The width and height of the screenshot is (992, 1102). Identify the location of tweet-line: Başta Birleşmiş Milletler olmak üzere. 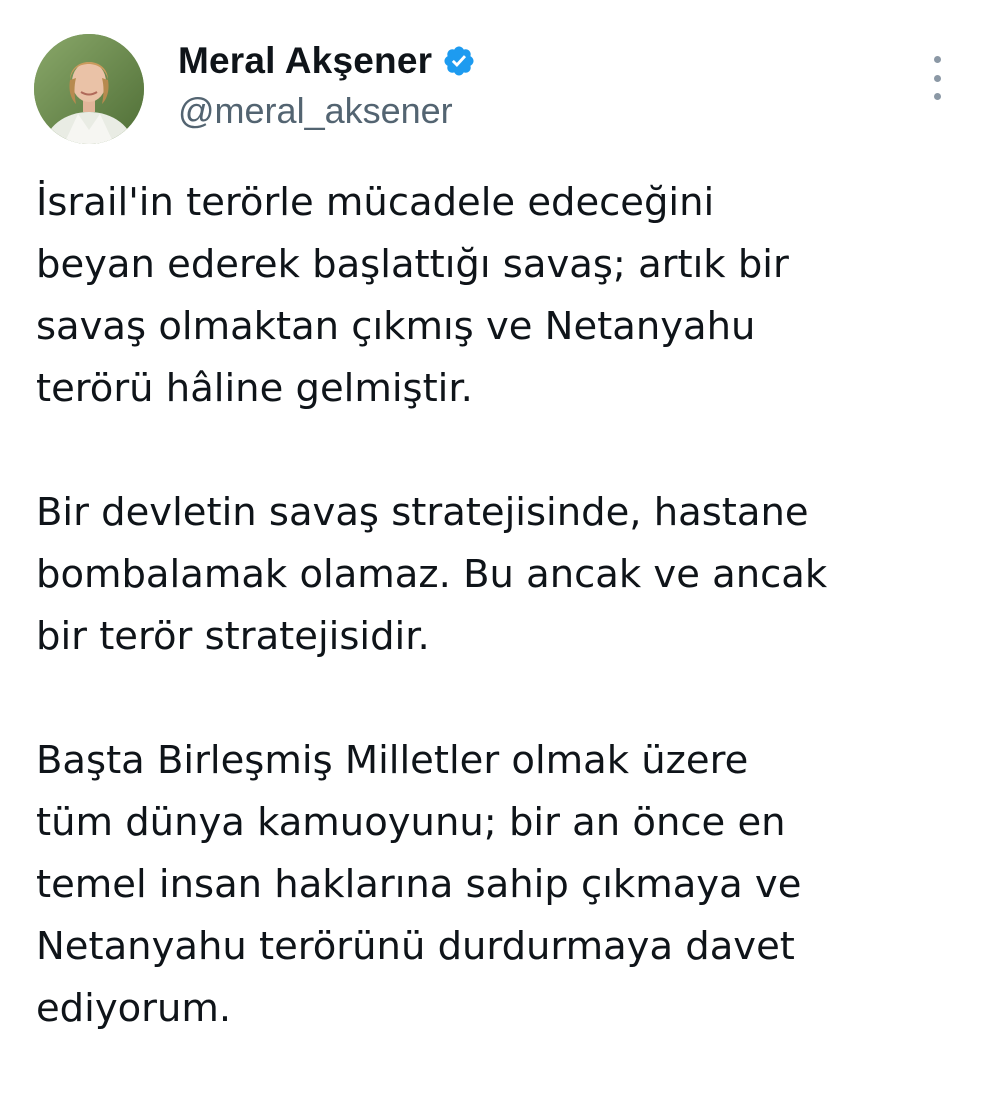
(392, 760).